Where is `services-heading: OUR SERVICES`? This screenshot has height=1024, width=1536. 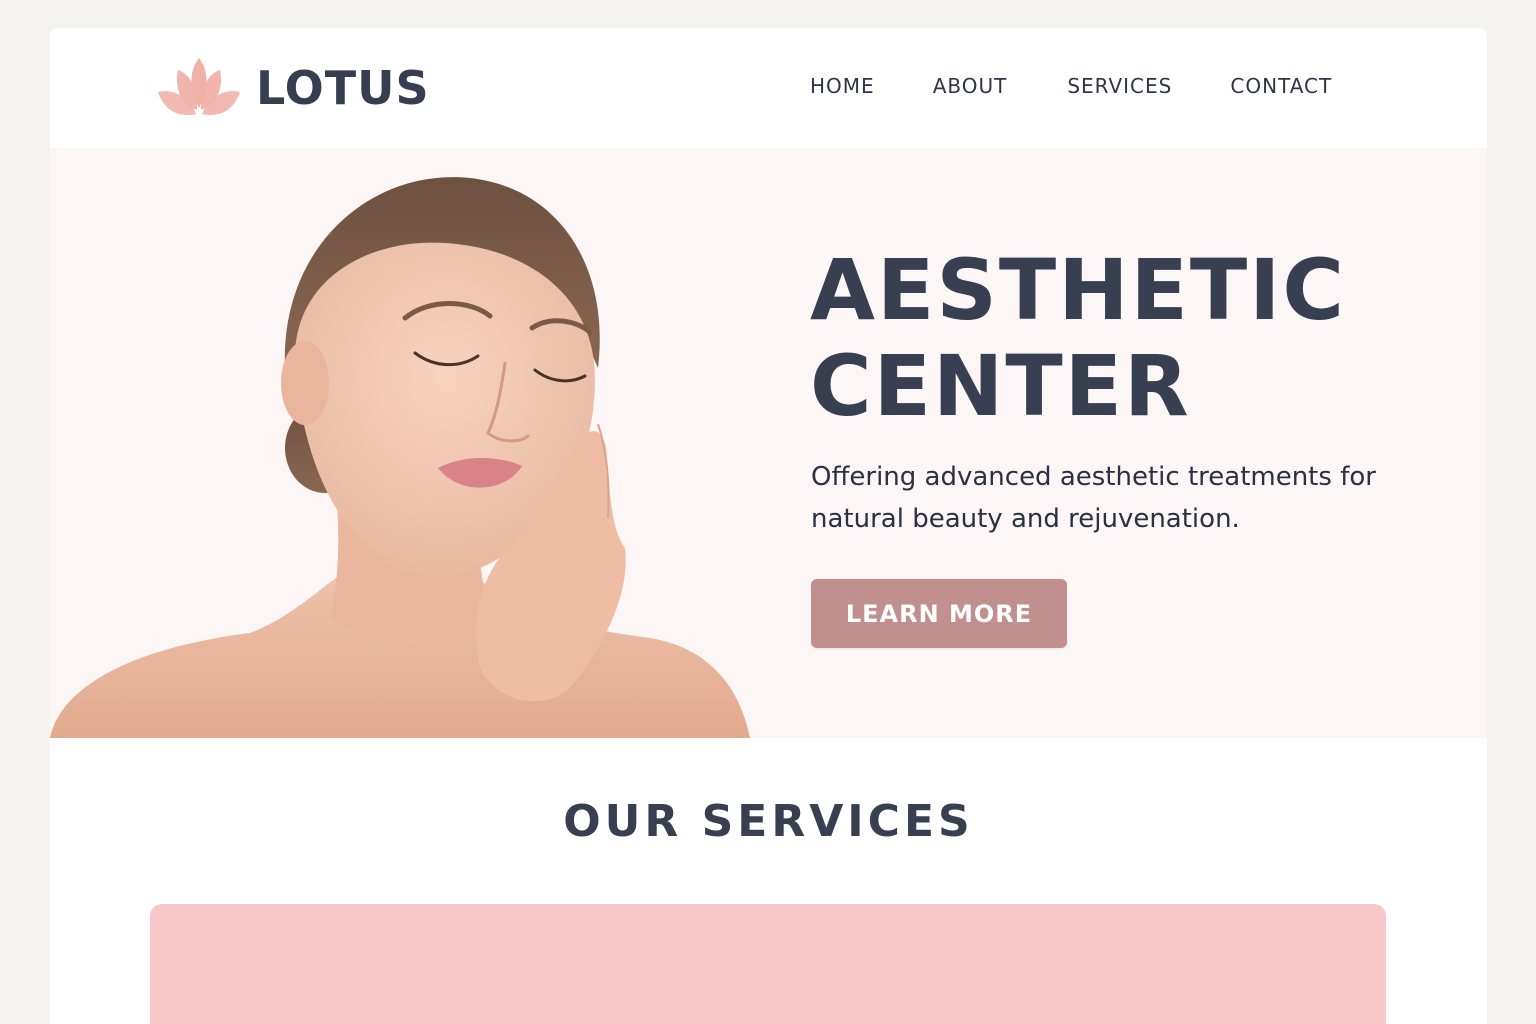 services-heading: OUR SERVICES is located at coordinates (768, 821).